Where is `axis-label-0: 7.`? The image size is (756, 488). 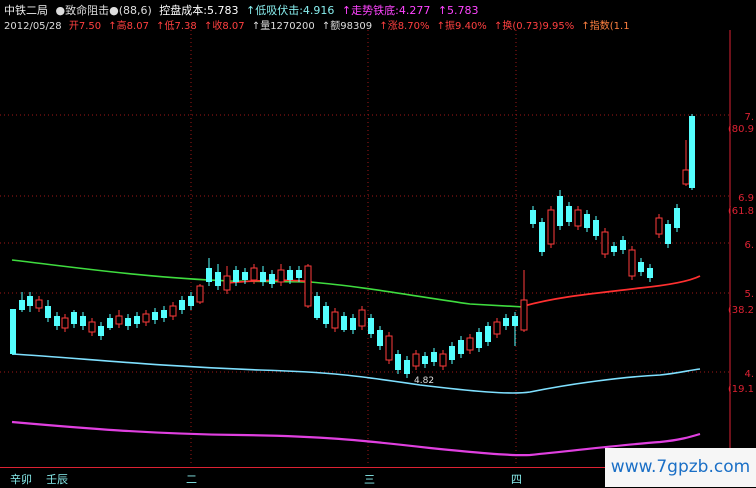
axis-label-0: 7. is located at coordinates (749, 117).